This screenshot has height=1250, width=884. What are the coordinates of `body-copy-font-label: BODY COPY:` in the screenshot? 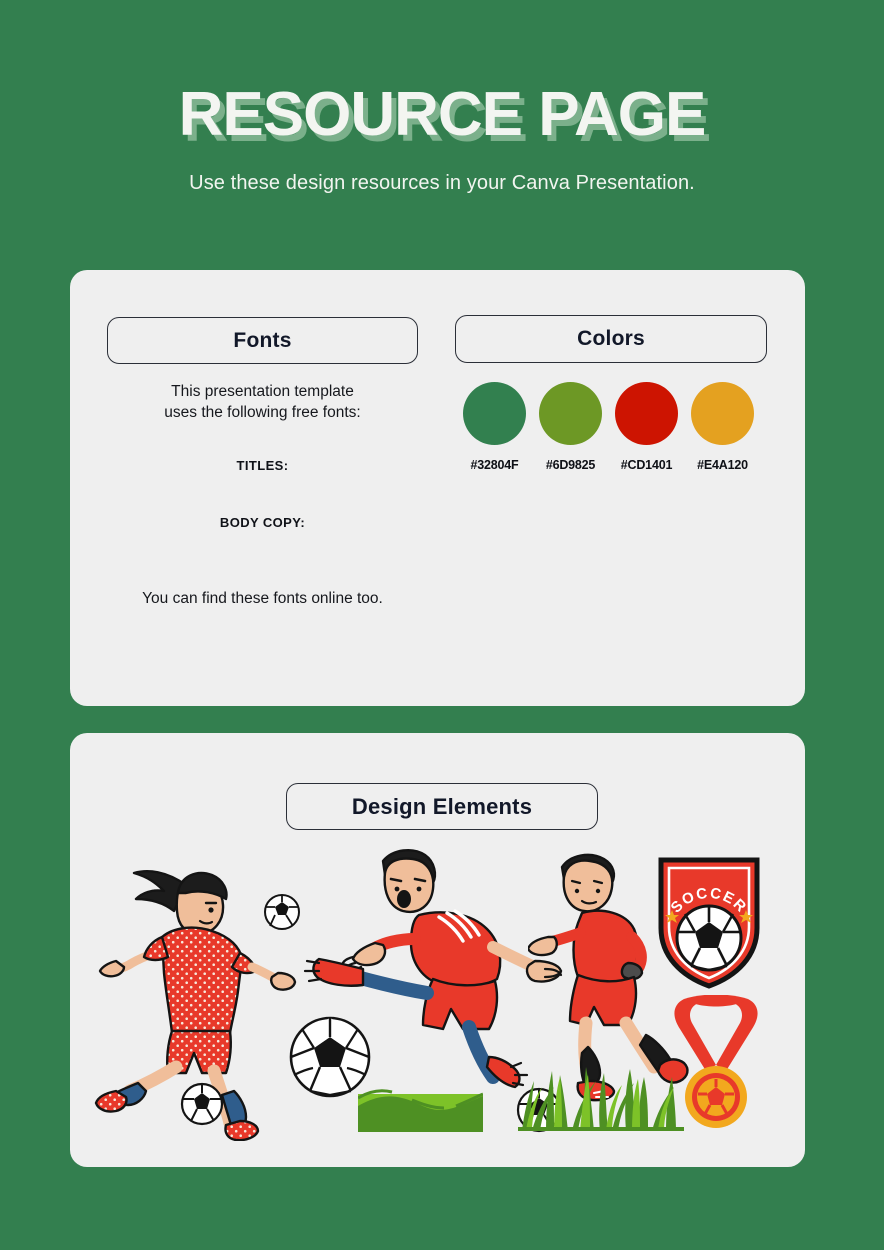 It's located at (262, 522).